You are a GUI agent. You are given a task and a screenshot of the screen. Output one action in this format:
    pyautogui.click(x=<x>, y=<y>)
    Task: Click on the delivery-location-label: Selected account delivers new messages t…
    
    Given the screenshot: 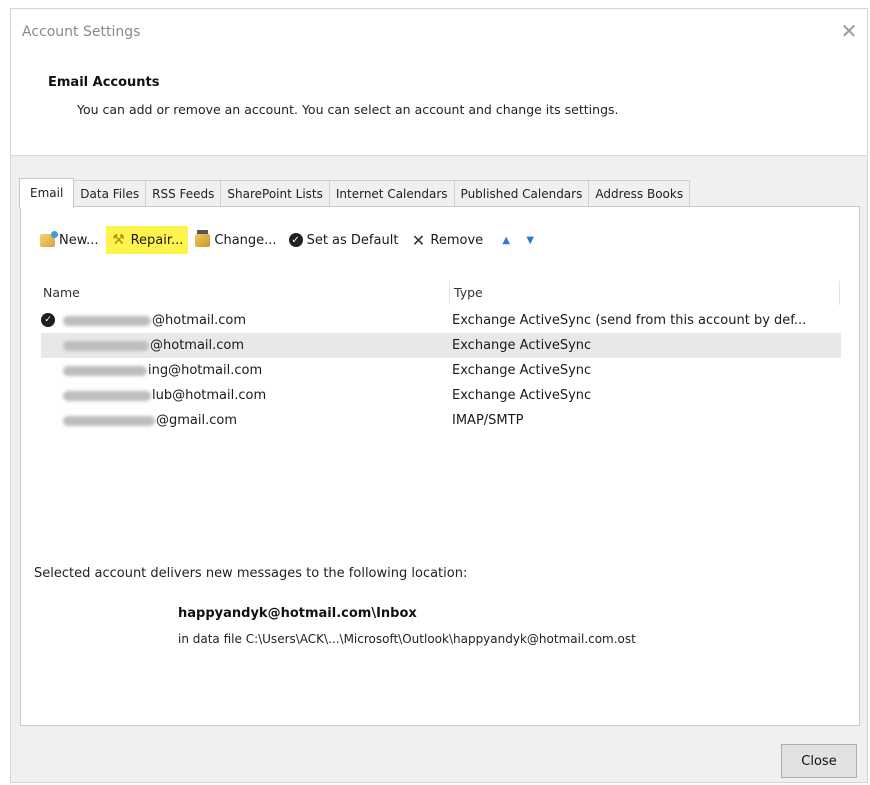 What is the action you would take?
    pyautogui.click(x=251, y=573)
    